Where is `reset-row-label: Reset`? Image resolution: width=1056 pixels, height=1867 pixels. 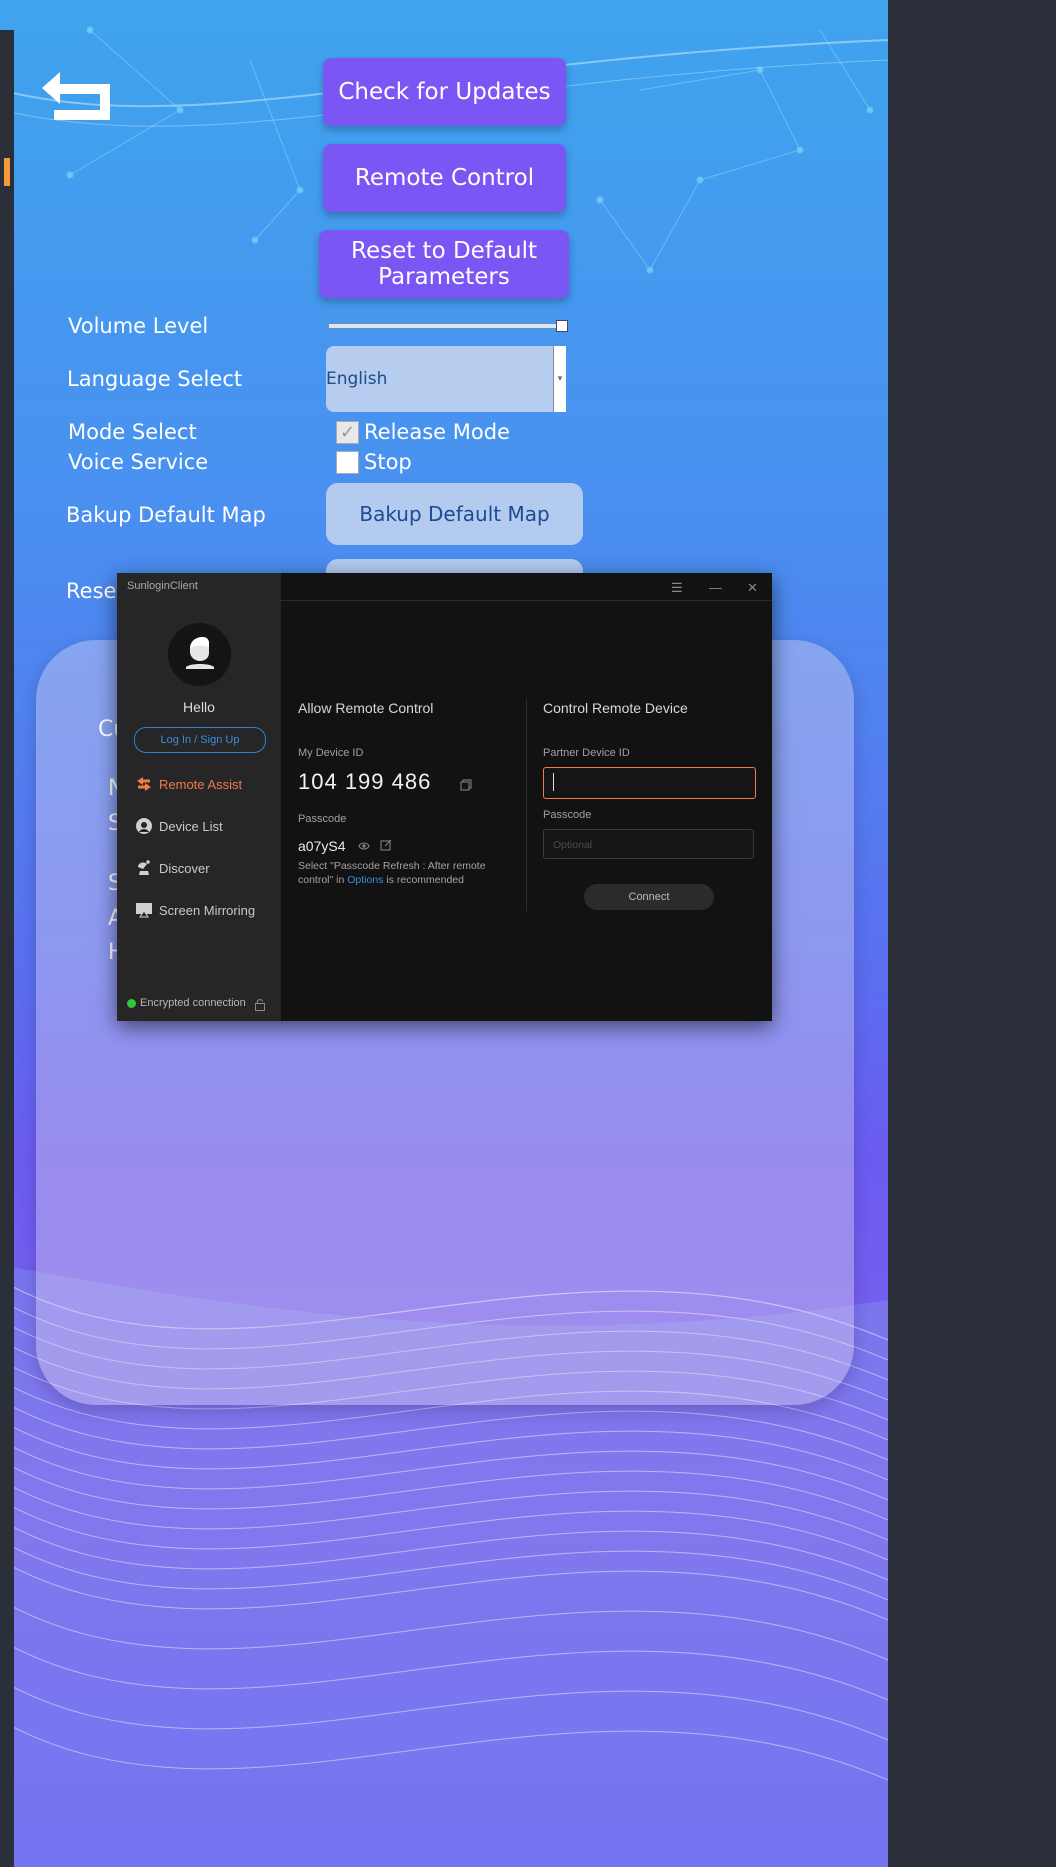
reset-row-label: Reset is located at coordinates (95, 591).